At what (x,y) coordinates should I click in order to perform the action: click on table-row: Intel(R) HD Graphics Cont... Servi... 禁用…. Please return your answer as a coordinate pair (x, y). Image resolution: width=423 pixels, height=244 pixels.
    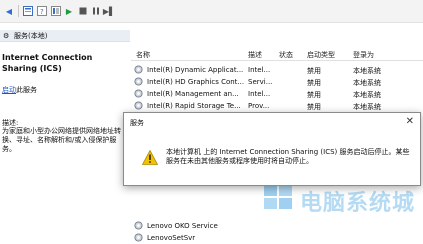
    Looking at the image, I should click on (277, 82).